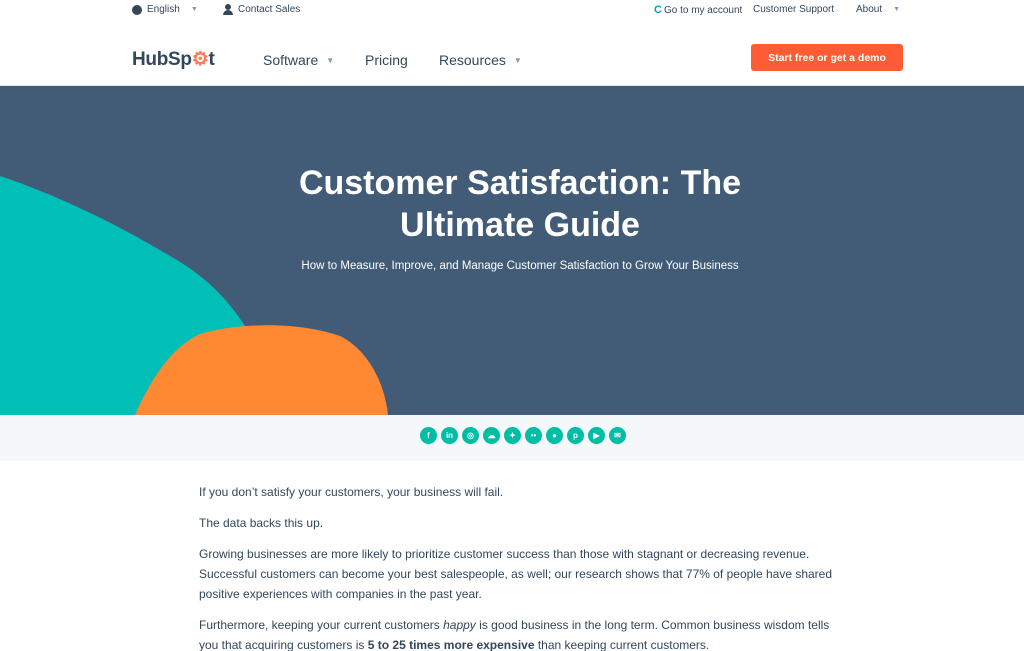 The height and width of the screenshot is (651, 1024). What do you see at coordinates (449, 435) in the screenshot?
I see `linkedin-icon: in` at bounding box center [449, 435].